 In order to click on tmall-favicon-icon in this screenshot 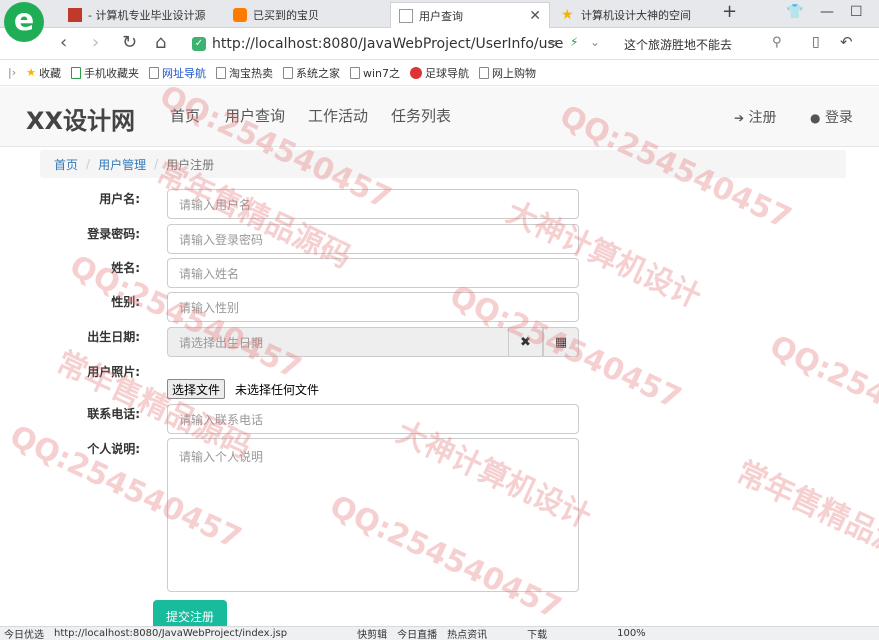, I will do `click(75, 15)`.